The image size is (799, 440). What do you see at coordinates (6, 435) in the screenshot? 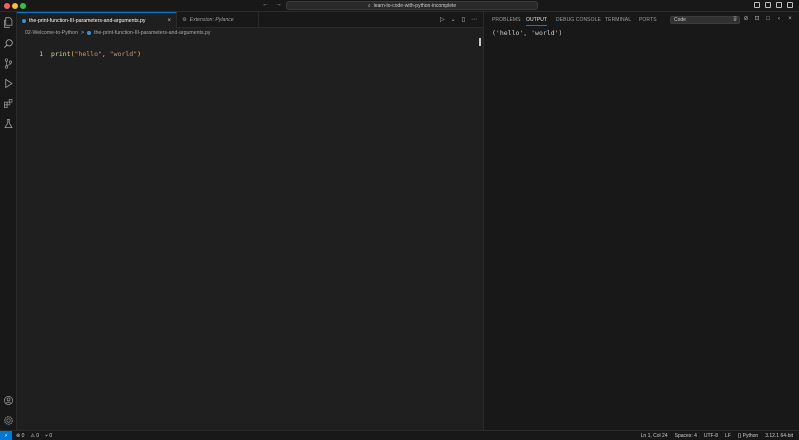
I see `remote-indicator: ⚡` at bounding box center [6, 435].